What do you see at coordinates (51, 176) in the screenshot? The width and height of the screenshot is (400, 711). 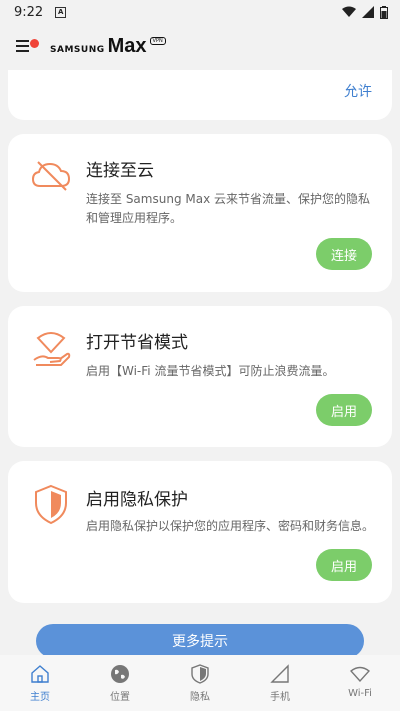 I see `cloud-off-icon` at bounding box center [51, 176].